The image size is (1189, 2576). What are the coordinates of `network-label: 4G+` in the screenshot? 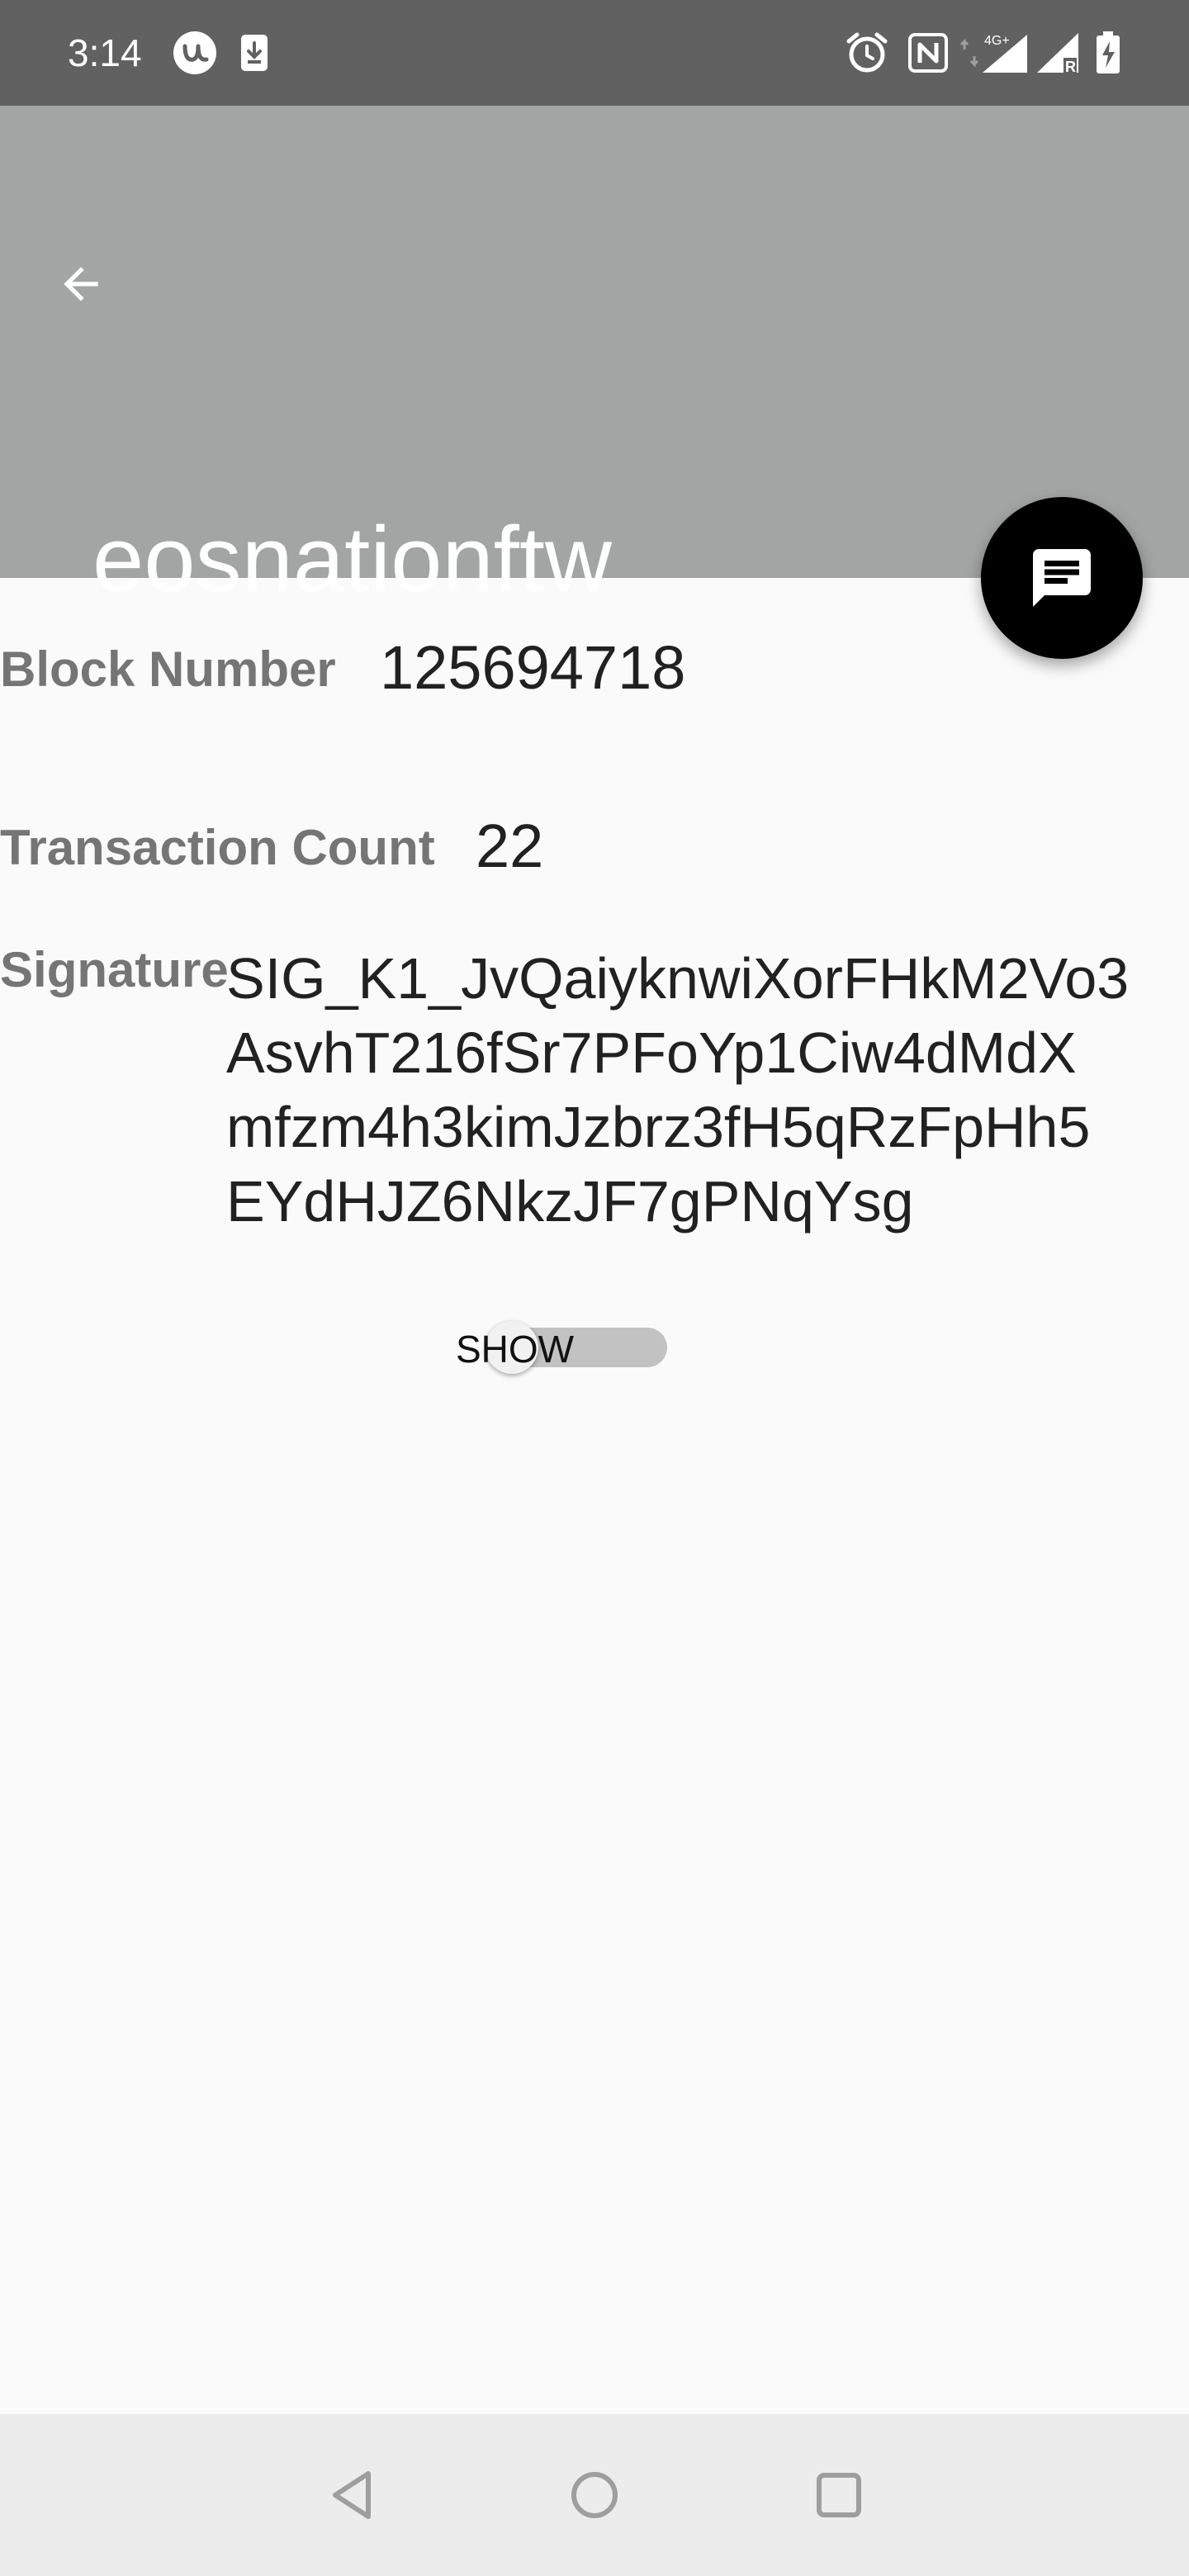 It's located at (997, 41).